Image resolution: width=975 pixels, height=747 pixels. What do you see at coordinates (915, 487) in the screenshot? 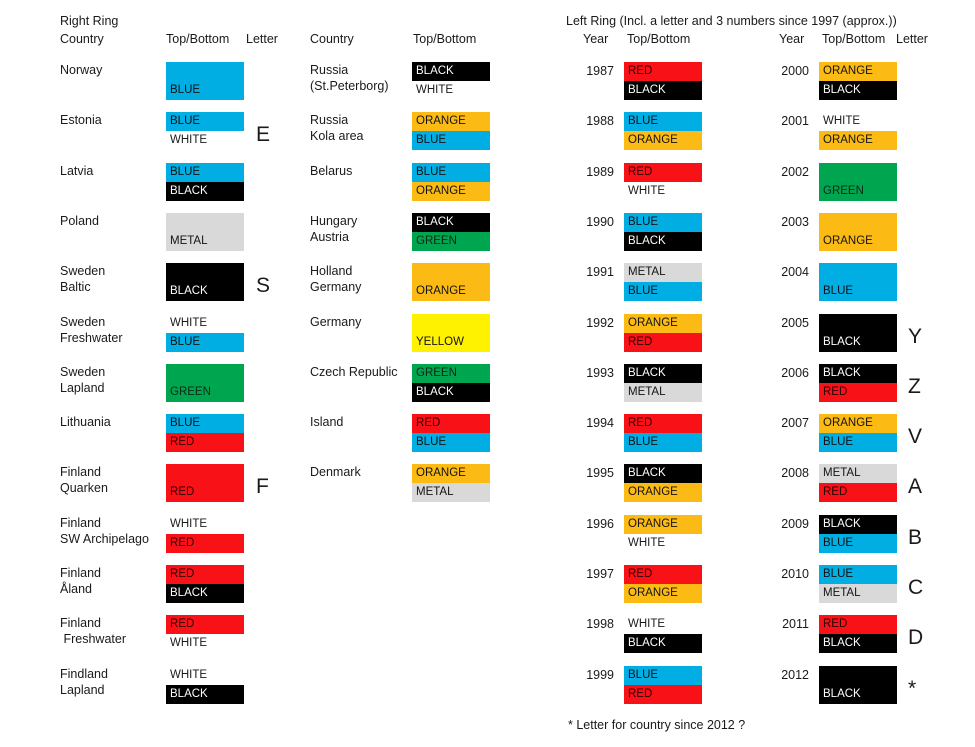
I see `letter-code: A` at bounding box center [915, 487].